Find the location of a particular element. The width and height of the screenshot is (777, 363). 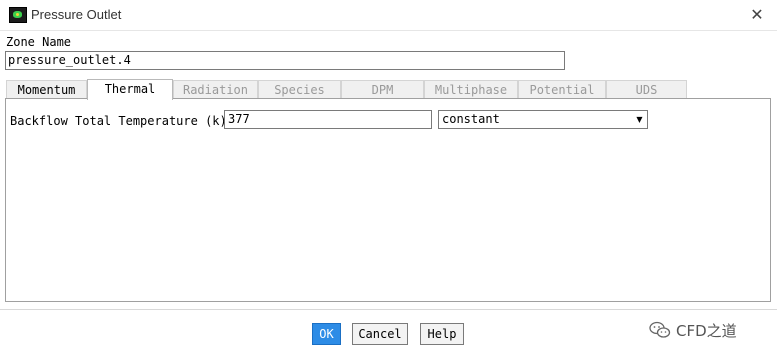

tab-multiphase: Multiphase is located at coordinates (471, 89).